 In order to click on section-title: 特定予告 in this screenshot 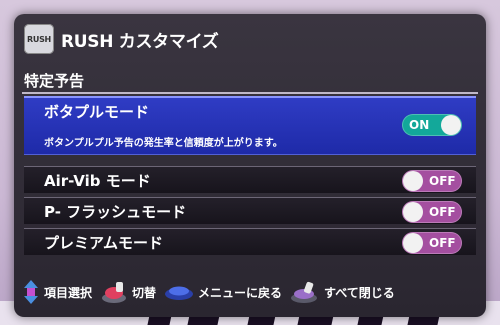, I will do `click(54, 81)`.